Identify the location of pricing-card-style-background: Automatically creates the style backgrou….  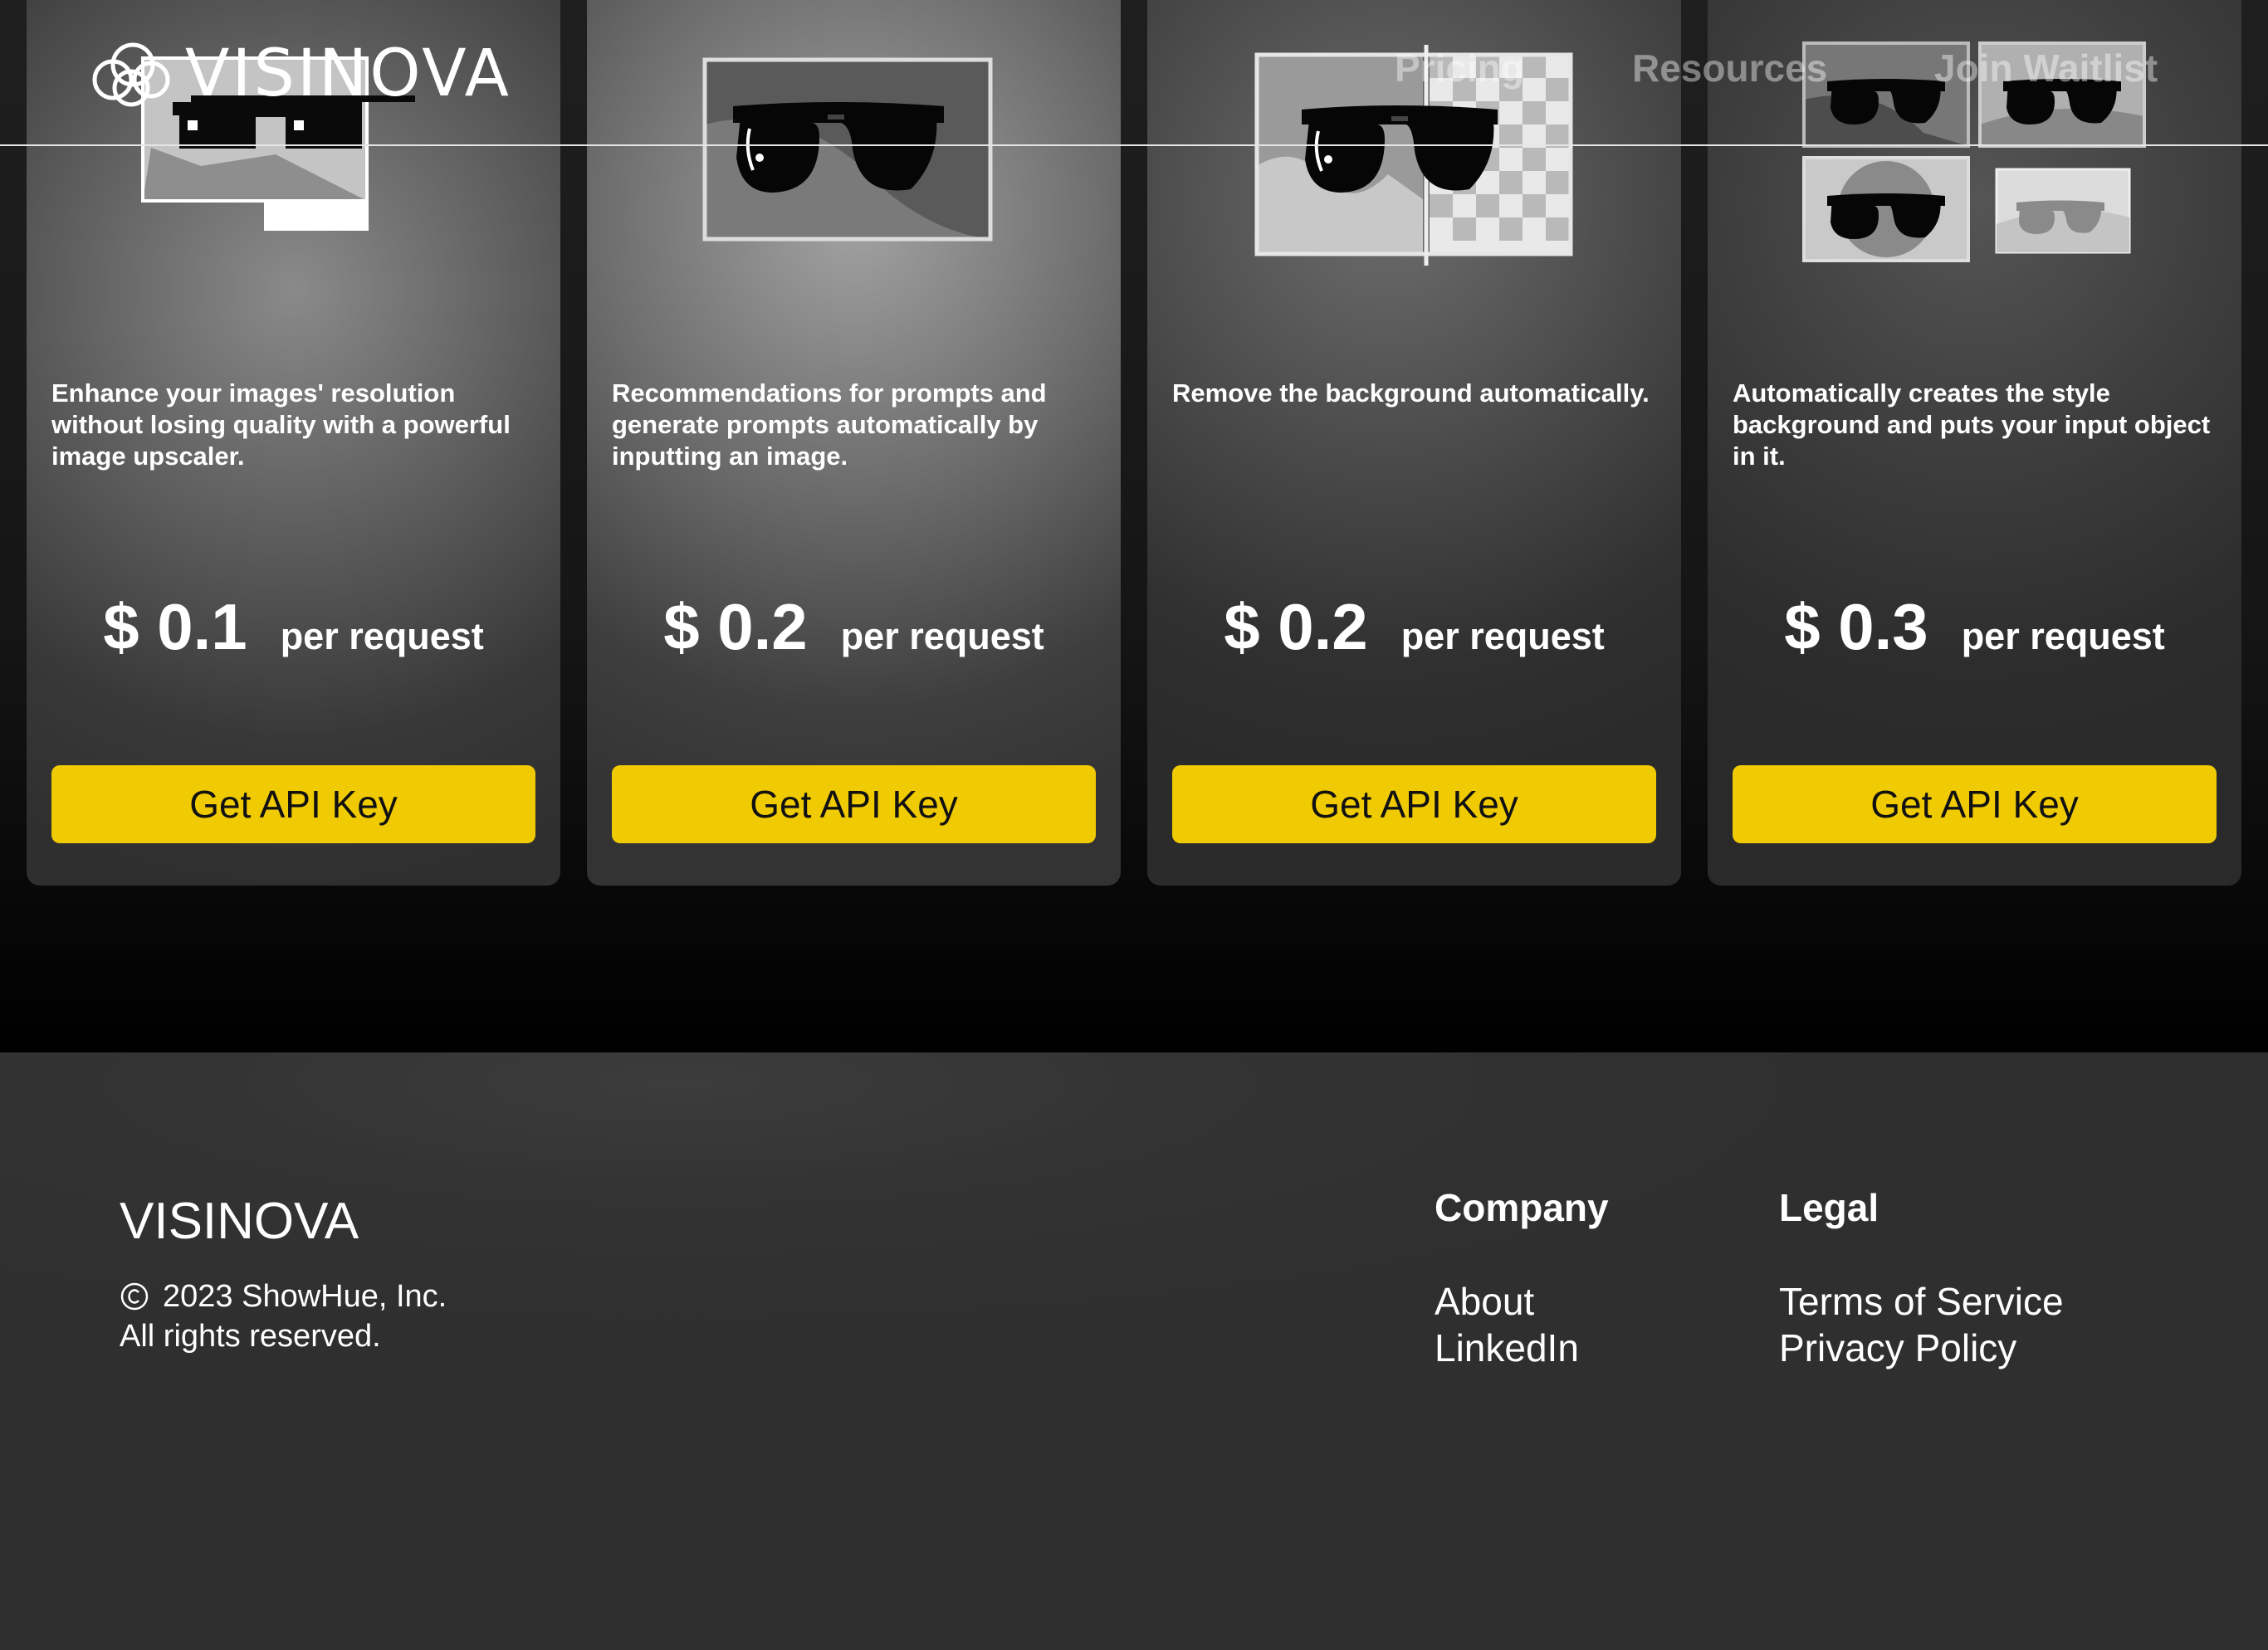
(1974, 443).